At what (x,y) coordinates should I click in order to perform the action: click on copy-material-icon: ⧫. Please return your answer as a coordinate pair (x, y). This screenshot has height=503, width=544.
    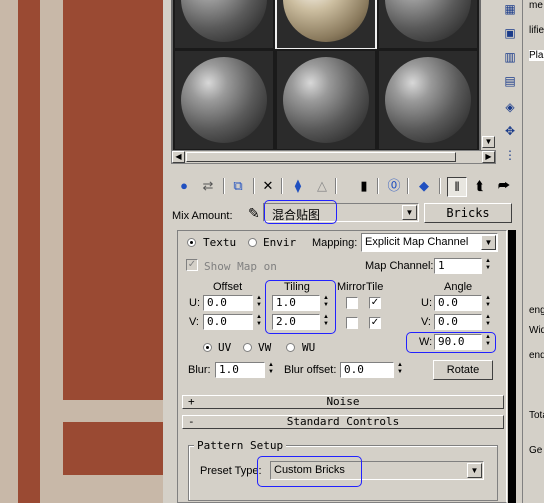
    Looking at the image, I should click on (298, 186).